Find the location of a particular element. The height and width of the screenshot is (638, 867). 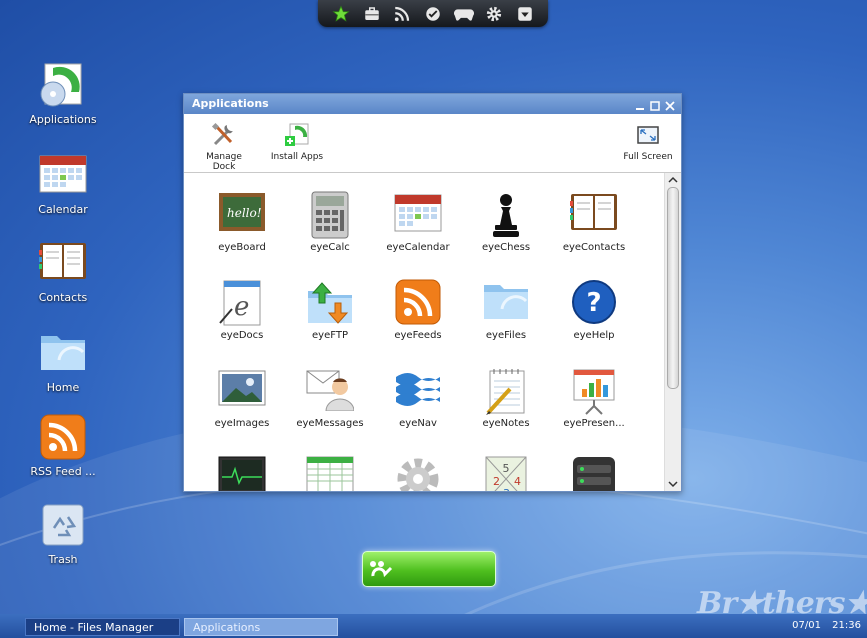

eyeos-launcher-button is located at coordinates (429, 569).